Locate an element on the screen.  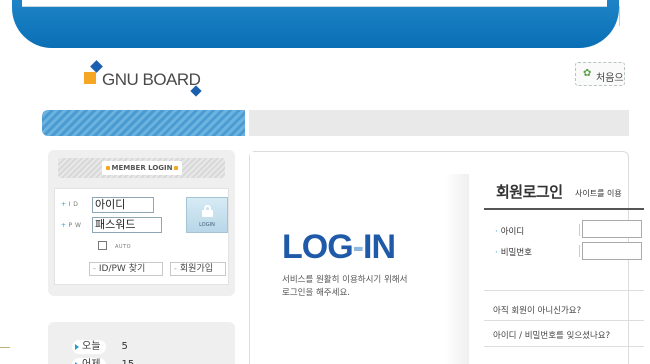
logo-diamond-top is located at coordinates (96, 66).